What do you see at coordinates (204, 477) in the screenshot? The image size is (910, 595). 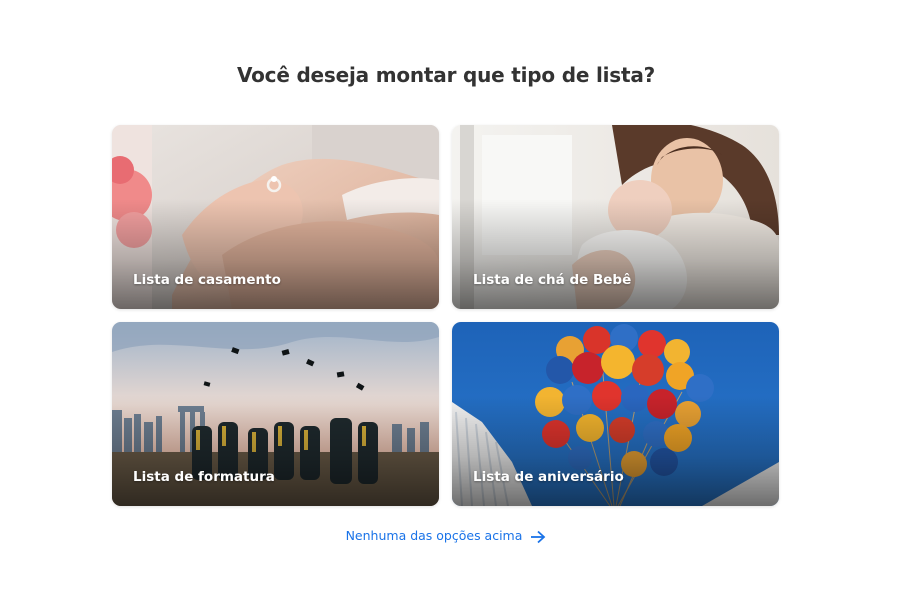 I see `card-label: Lista de formatura` at bounding box center [204, 477].